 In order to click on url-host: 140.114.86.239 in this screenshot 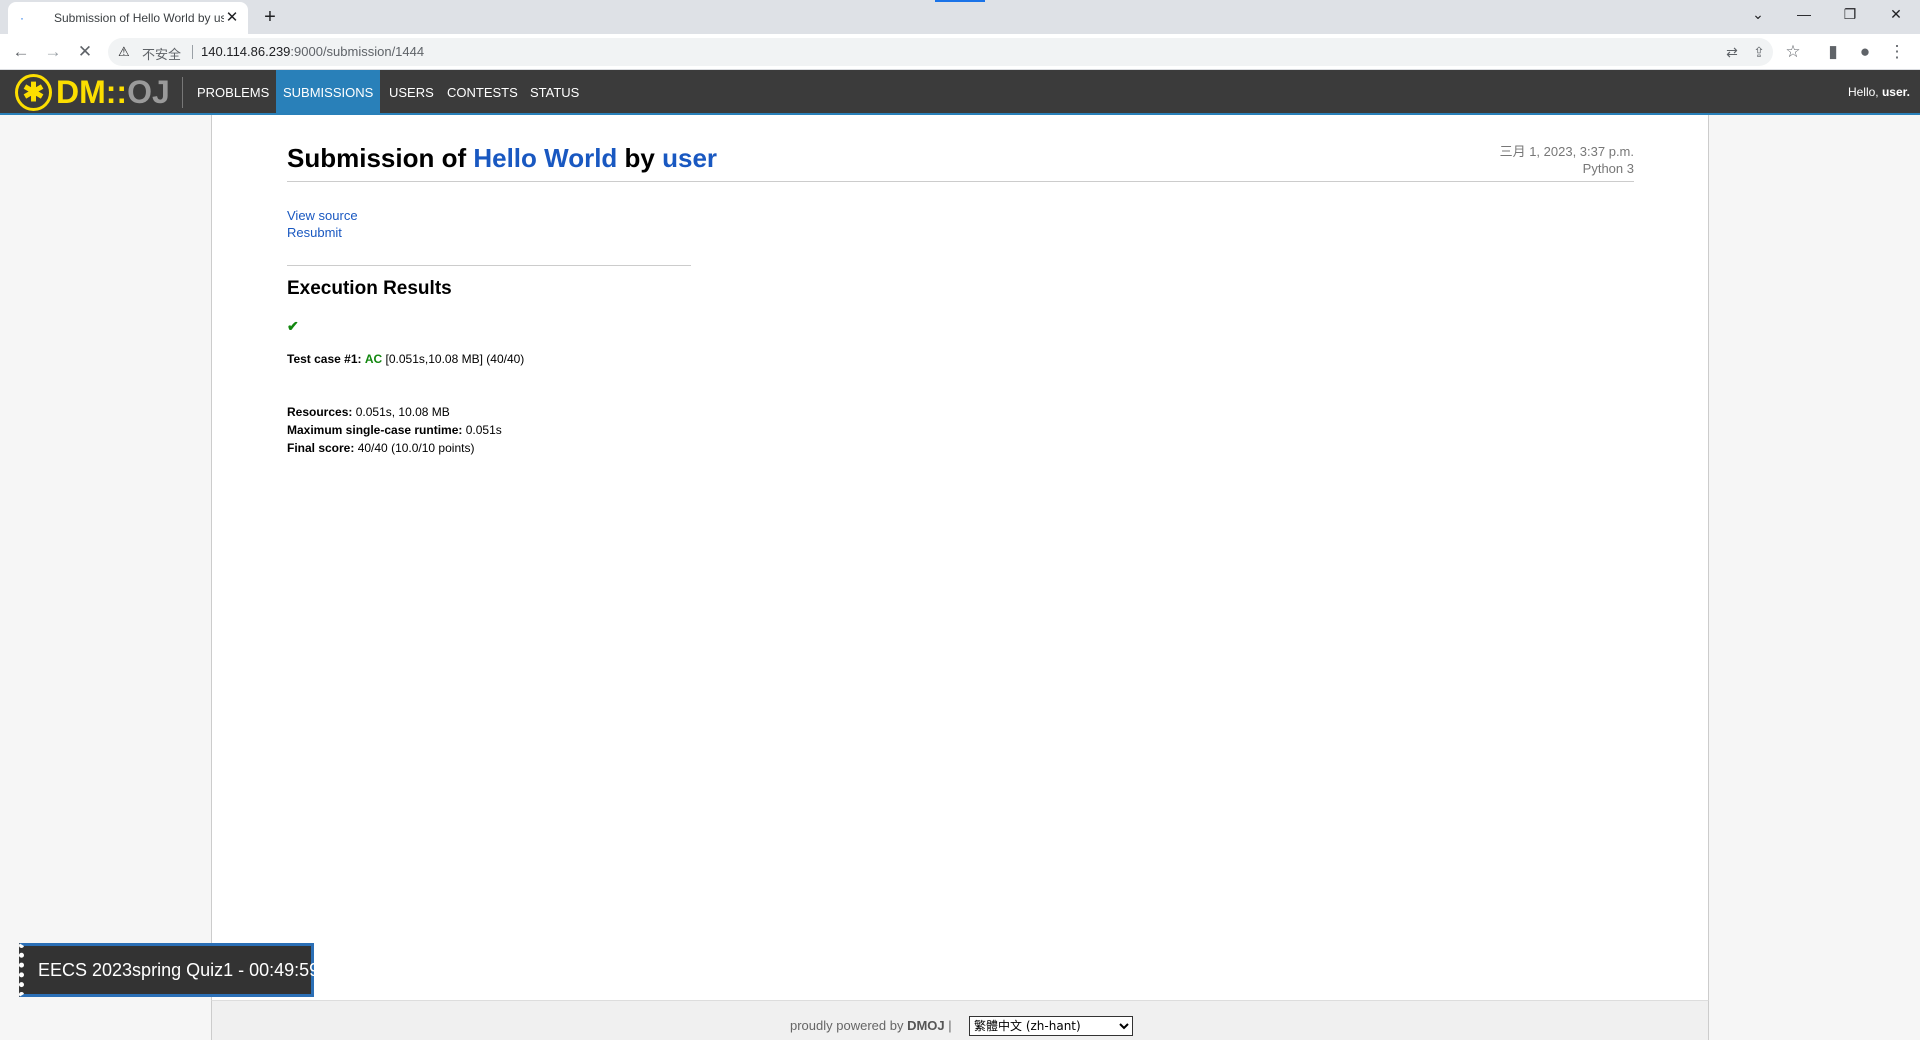, I will do `click(246, 51)`.